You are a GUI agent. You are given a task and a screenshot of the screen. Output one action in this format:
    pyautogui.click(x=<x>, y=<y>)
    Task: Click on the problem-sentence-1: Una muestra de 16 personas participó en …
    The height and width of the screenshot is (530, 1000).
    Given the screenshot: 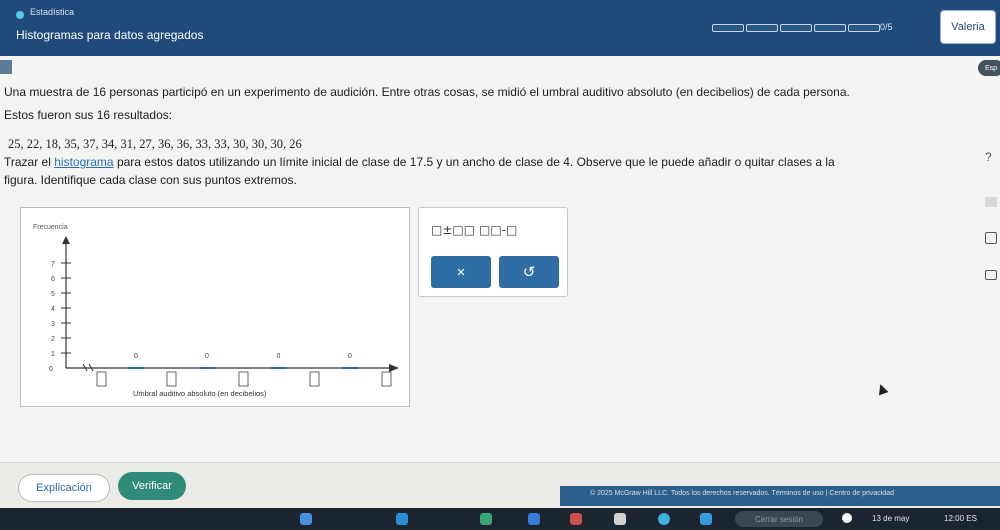 What is the action you would take?
    pyautogui.click(x=427, y=92)
    